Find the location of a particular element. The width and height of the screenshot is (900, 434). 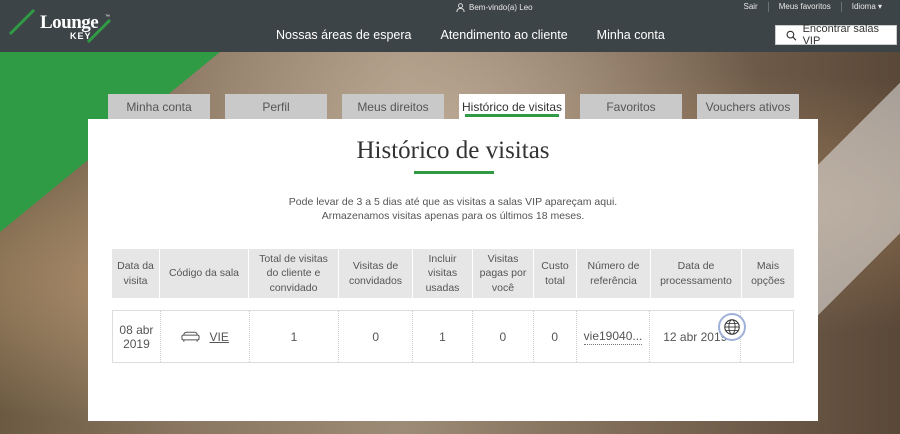

col-visit-date: Data da visita is located at coordinates (136, 273).